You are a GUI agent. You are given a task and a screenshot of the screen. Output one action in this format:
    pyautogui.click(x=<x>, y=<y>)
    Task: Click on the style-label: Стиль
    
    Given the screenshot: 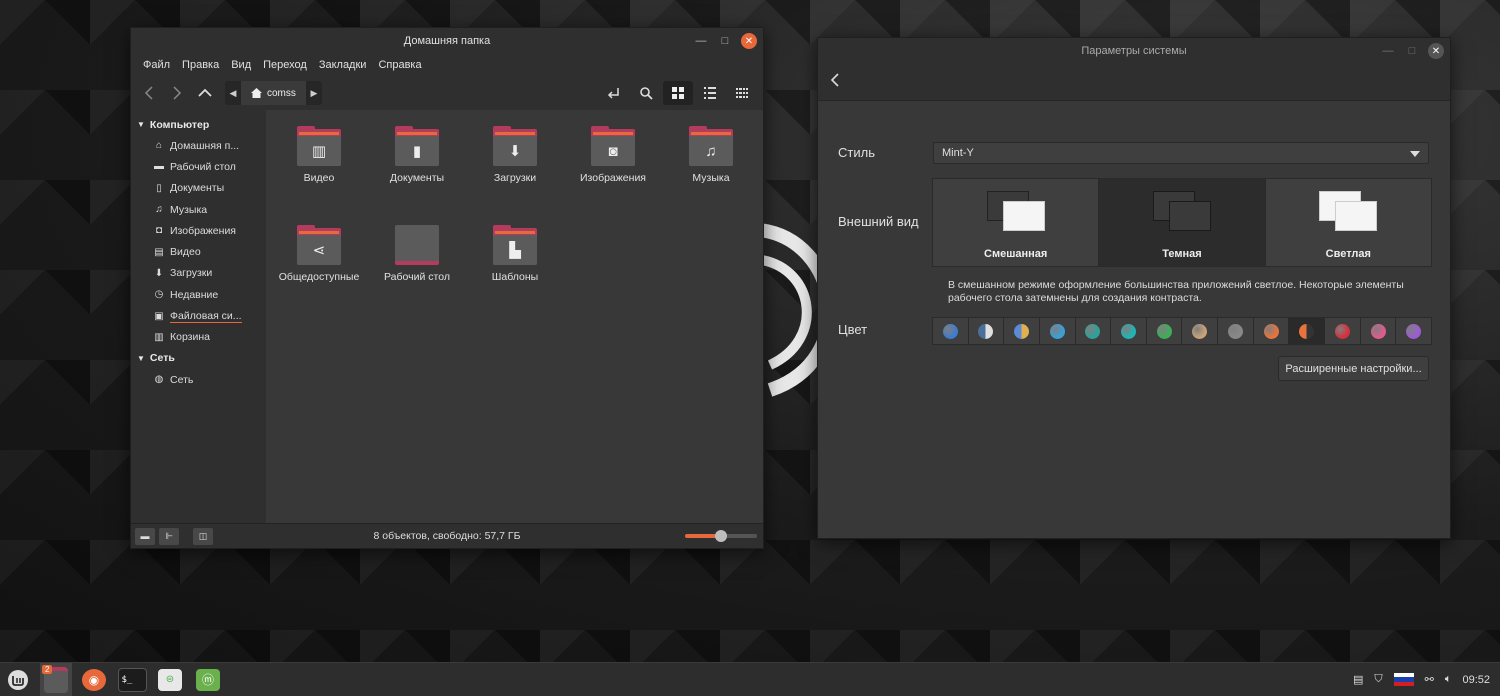 What is the action you would take?
    pyautogui.click(x=856, y=152)
    